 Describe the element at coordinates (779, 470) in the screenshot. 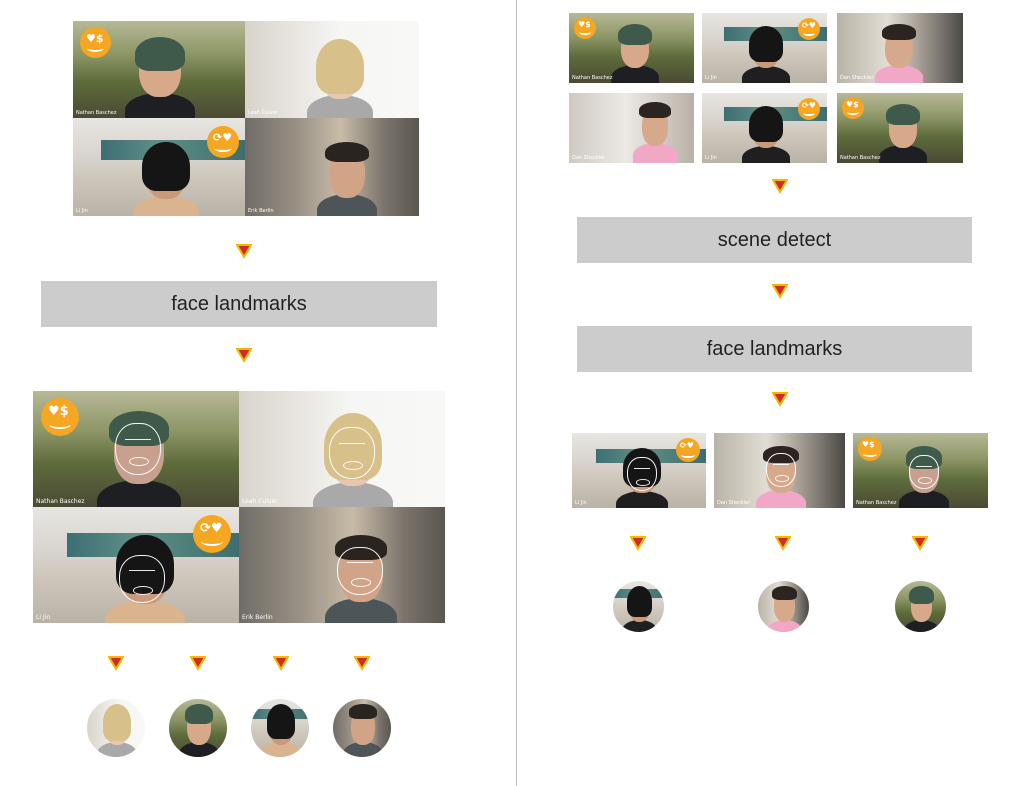

I see `tile-dan-landmarks: Dan Sheckler` at that location.